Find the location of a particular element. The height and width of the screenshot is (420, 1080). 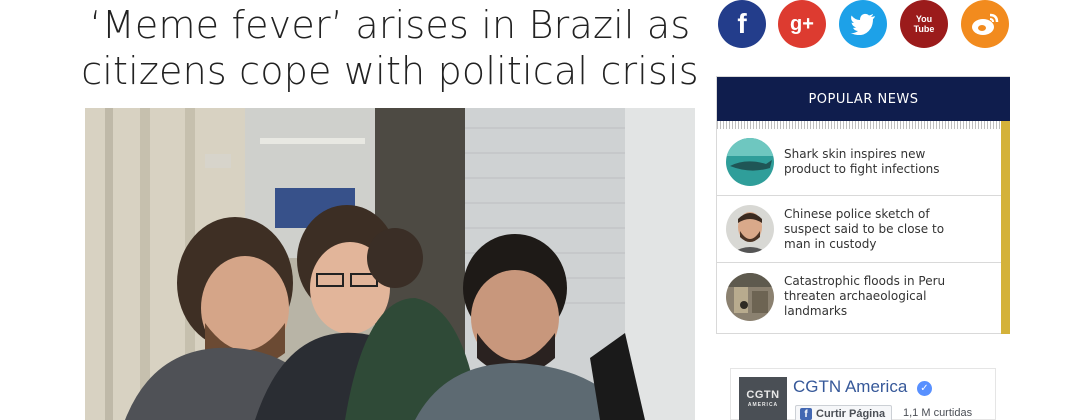

sketch-portrait-thumbnail is located at coordinates (750, 229).